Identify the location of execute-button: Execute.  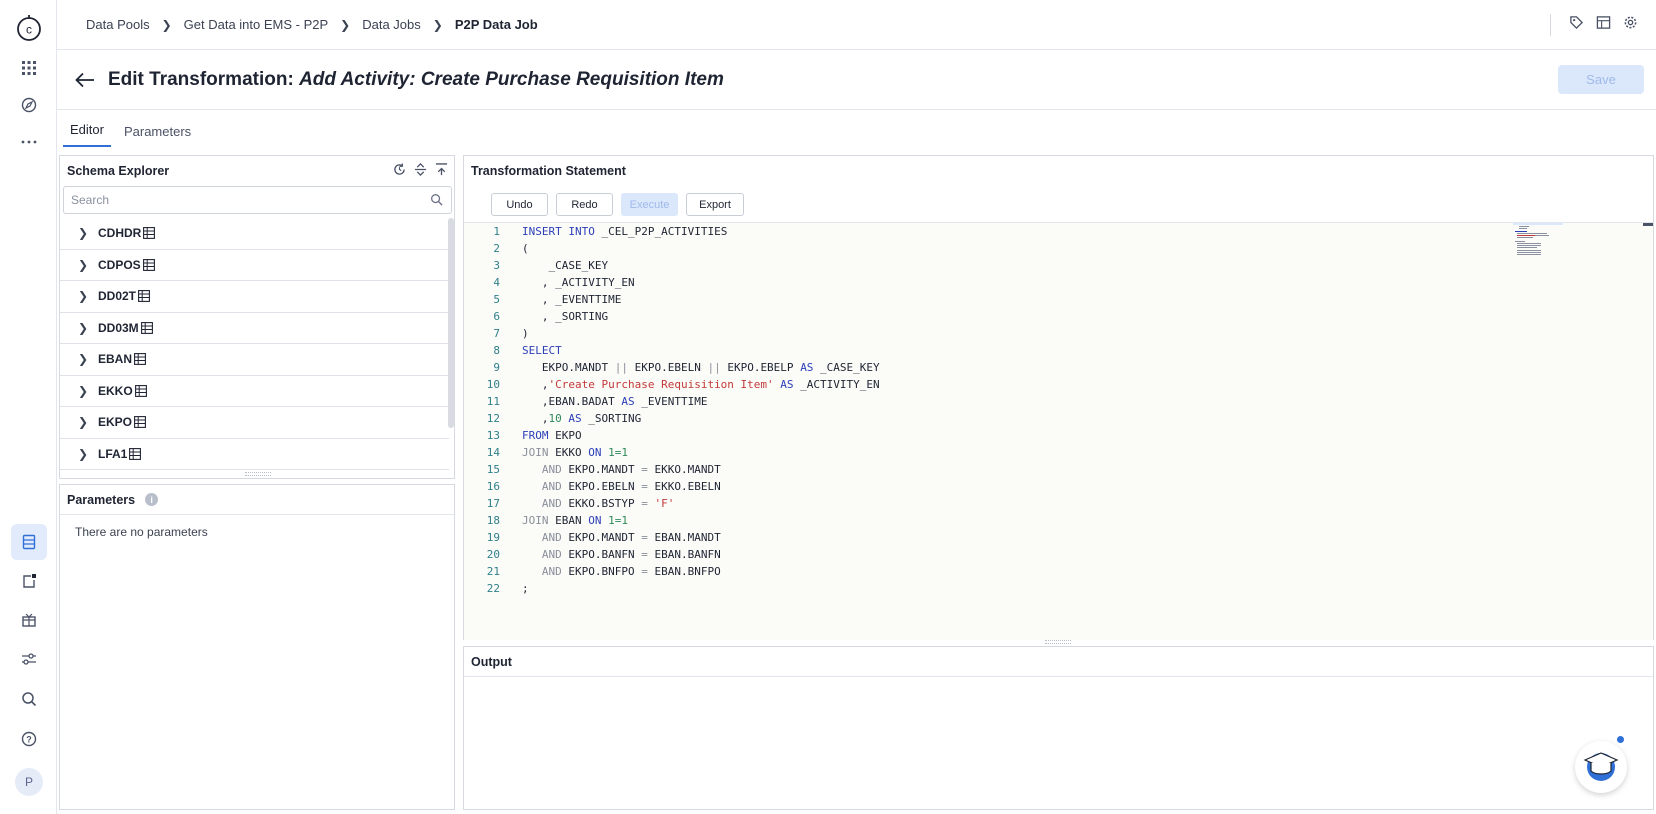
(649, 204).